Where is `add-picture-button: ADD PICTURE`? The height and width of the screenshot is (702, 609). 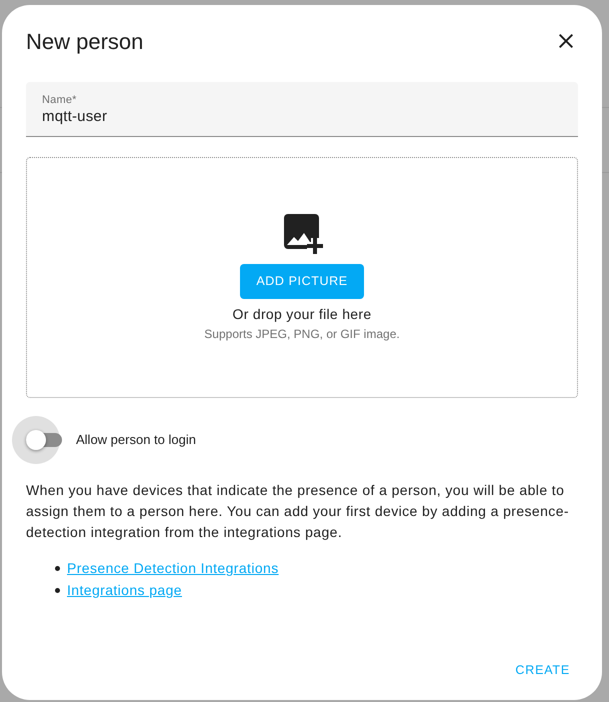
add-picture-button: ADD PICTURE is located at coordinates (302, 281).